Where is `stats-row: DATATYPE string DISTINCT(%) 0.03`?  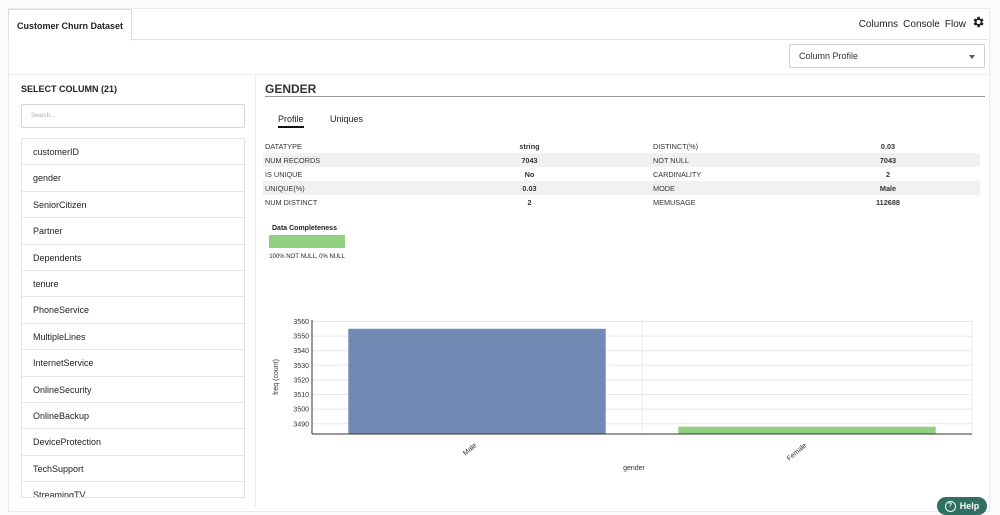 stats-row: DATATYPE string DISTINCT(%) 0.03 is located at coordinates (621, 146).